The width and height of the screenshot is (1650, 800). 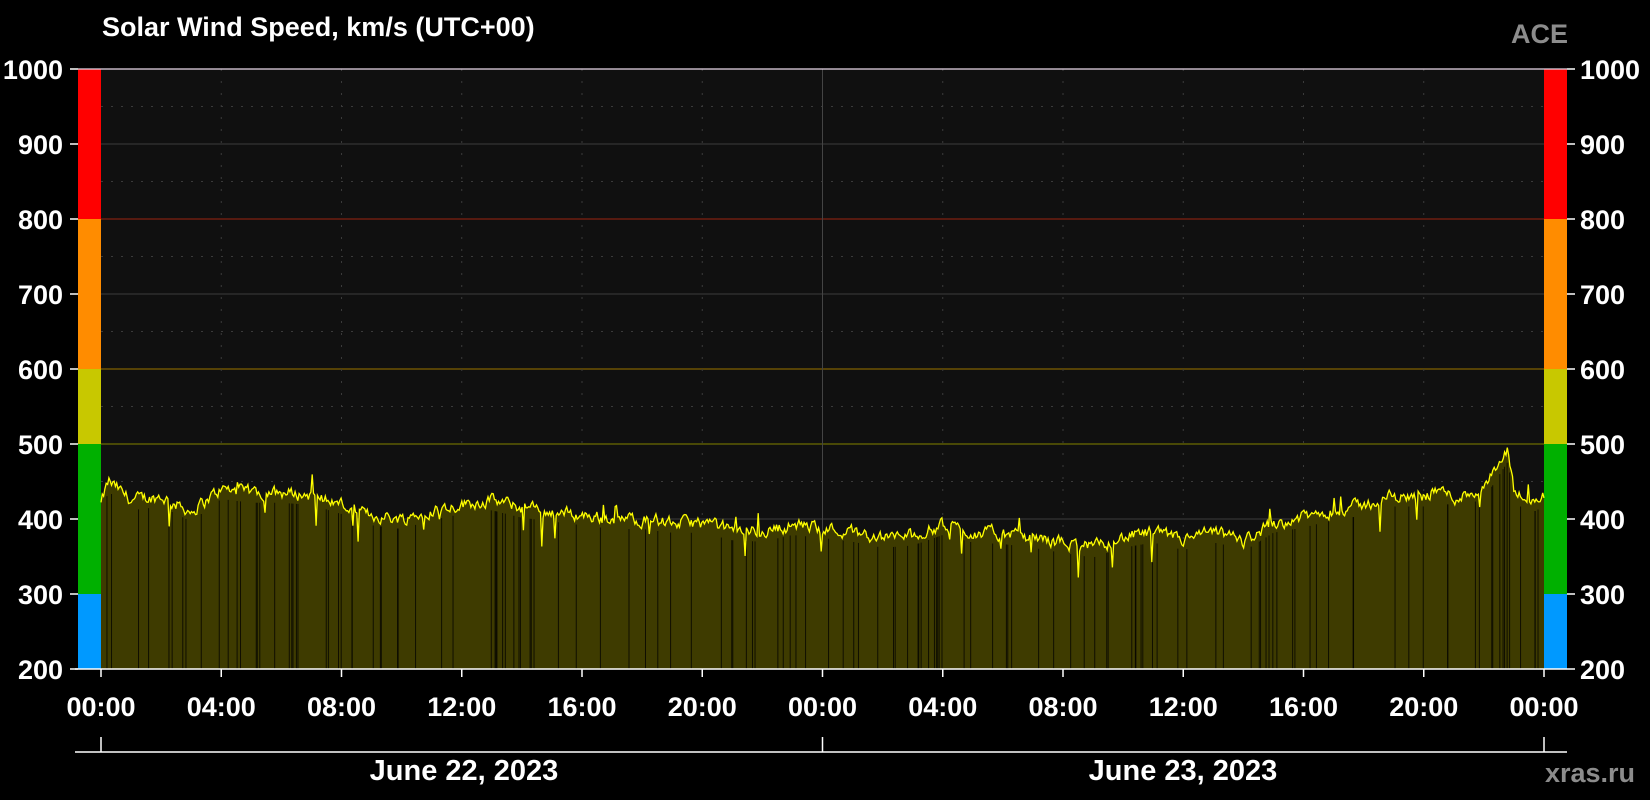 I want to click on y-tick-label-right: 1000, so click(x=1610, y=70).